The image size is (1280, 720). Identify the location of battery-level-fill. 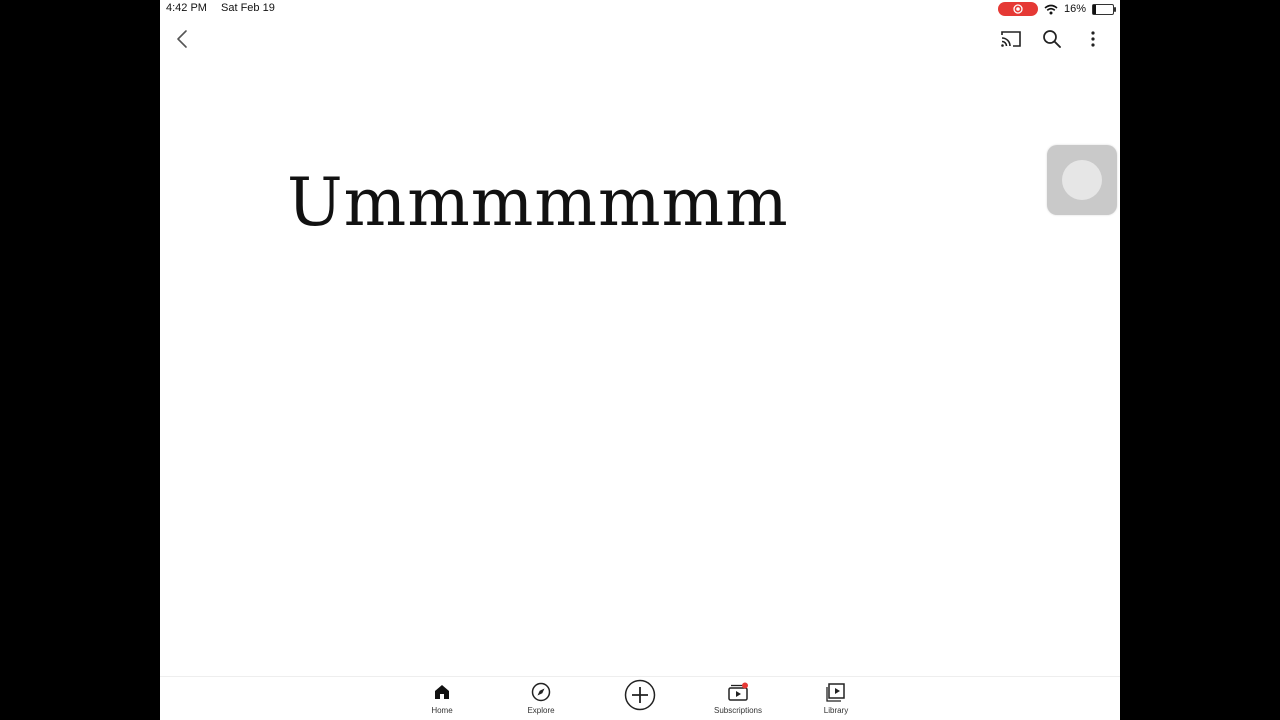
(1095, 9).